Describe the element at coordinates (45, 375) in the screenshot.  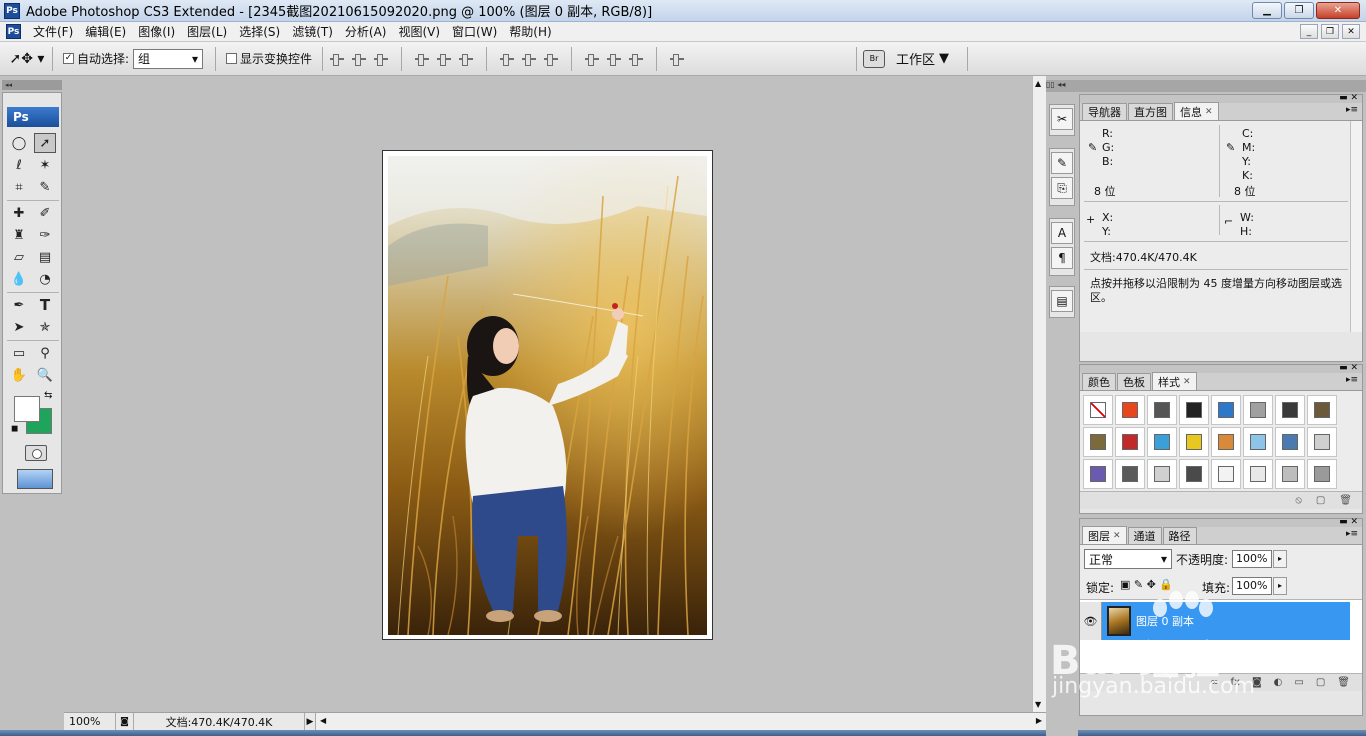
I see `zoom-tool-icon: 🔍` at that location.